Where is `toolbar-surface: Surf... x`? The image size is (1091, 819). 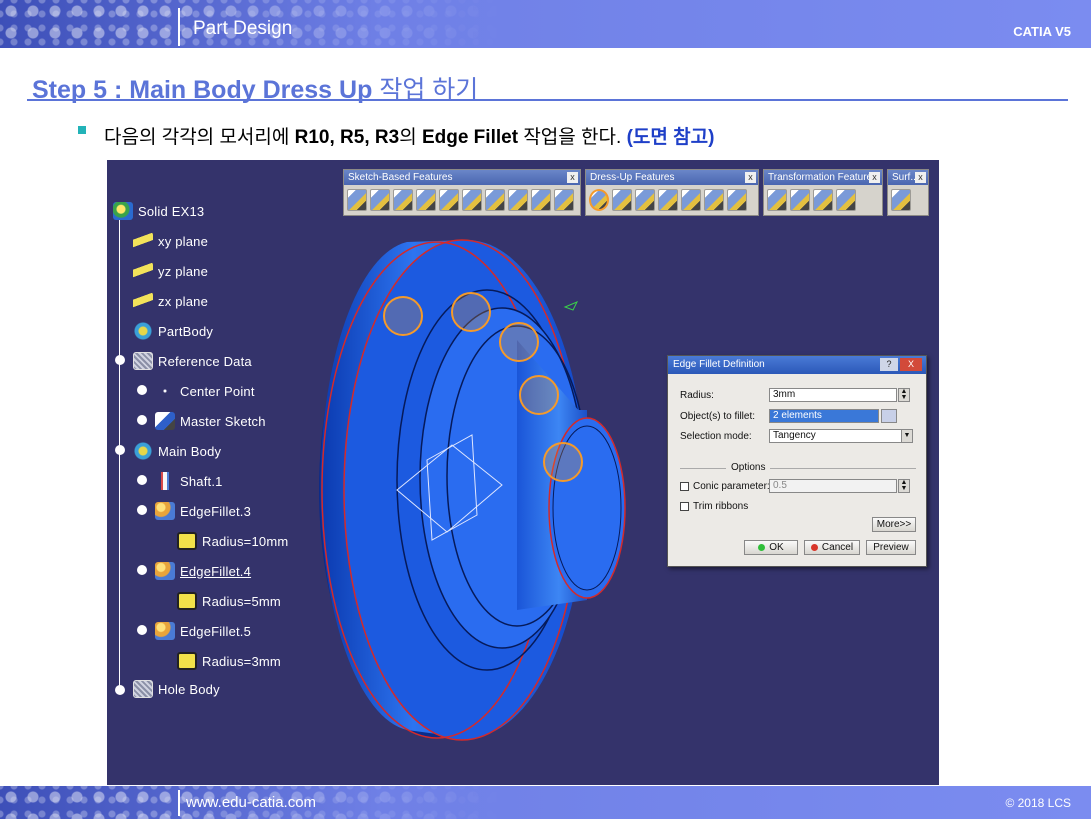 toolbar-surface: Surf... x is located at coordinates (908, 192).